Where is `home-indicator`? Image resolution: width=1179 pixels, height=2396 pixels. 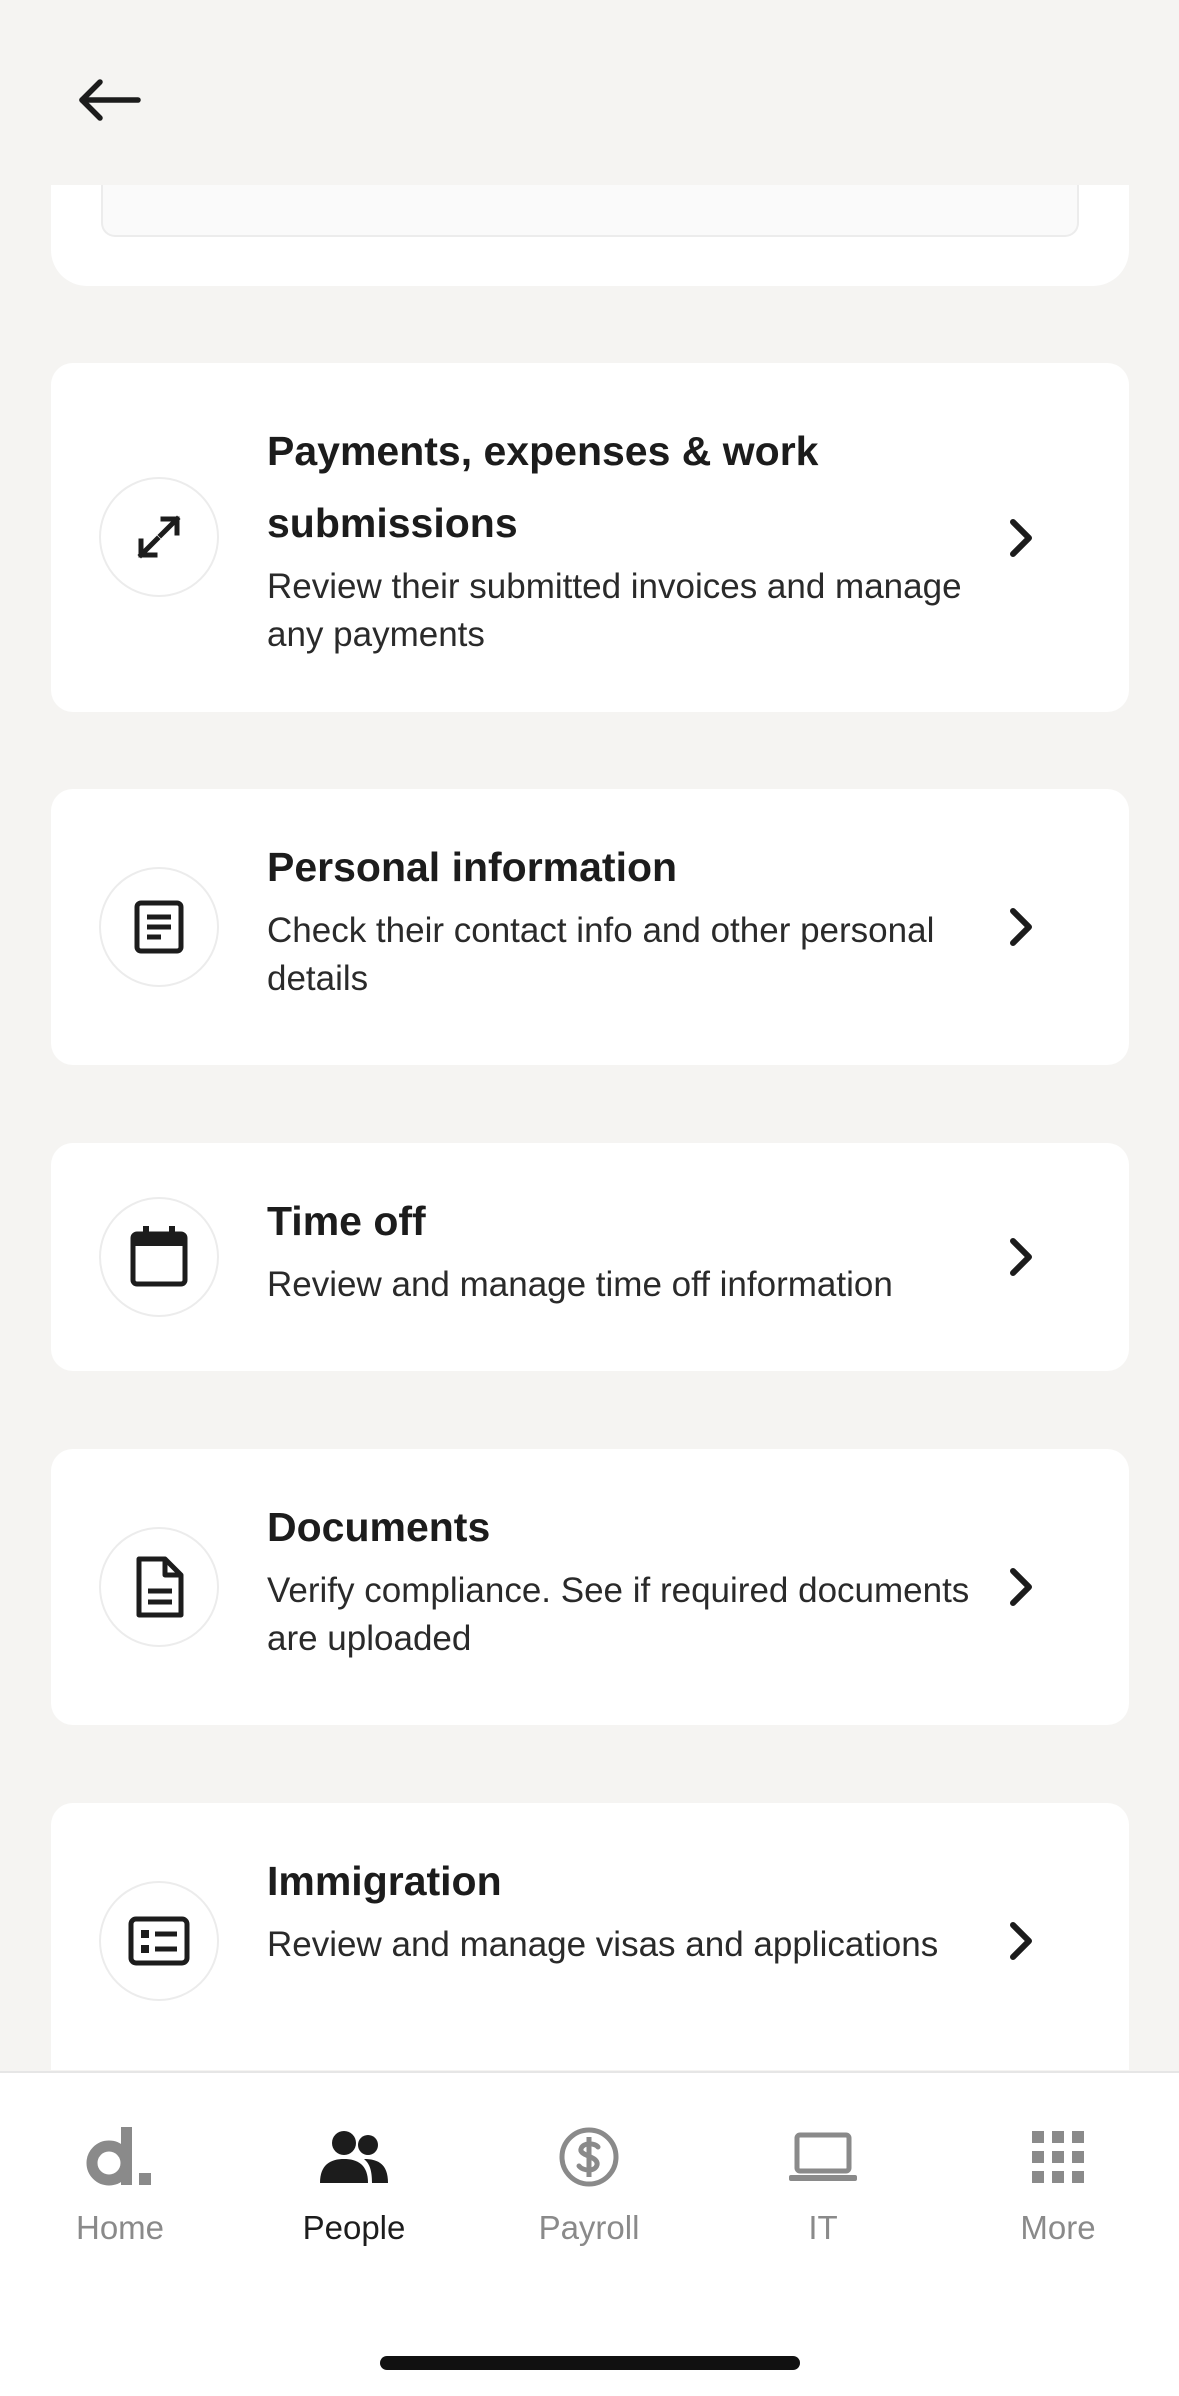 home-indicator is located at coordinates (590, 2363).